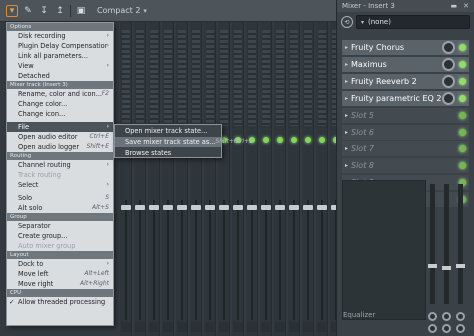 This screenshot has width=474, height=336. I want to click on effect-slot: ▸ Slot 7, so click(405, 149).